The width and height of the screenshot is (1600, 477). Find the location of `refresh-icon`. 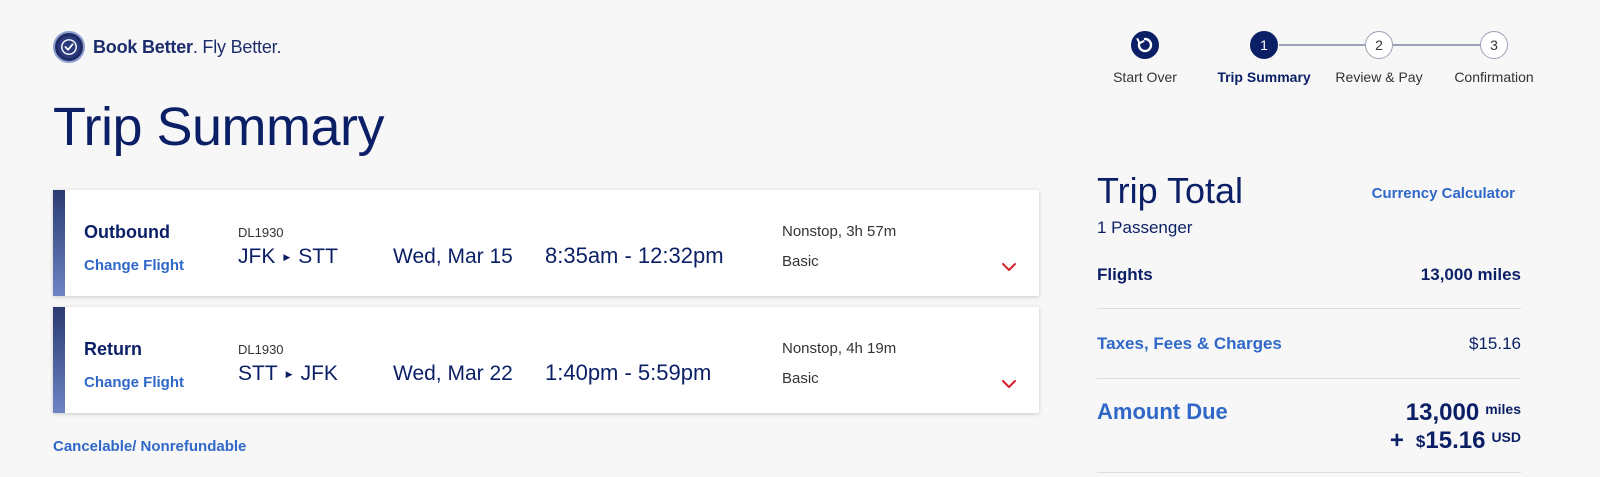

refresh-icon is located at coordinates (1145, 45).